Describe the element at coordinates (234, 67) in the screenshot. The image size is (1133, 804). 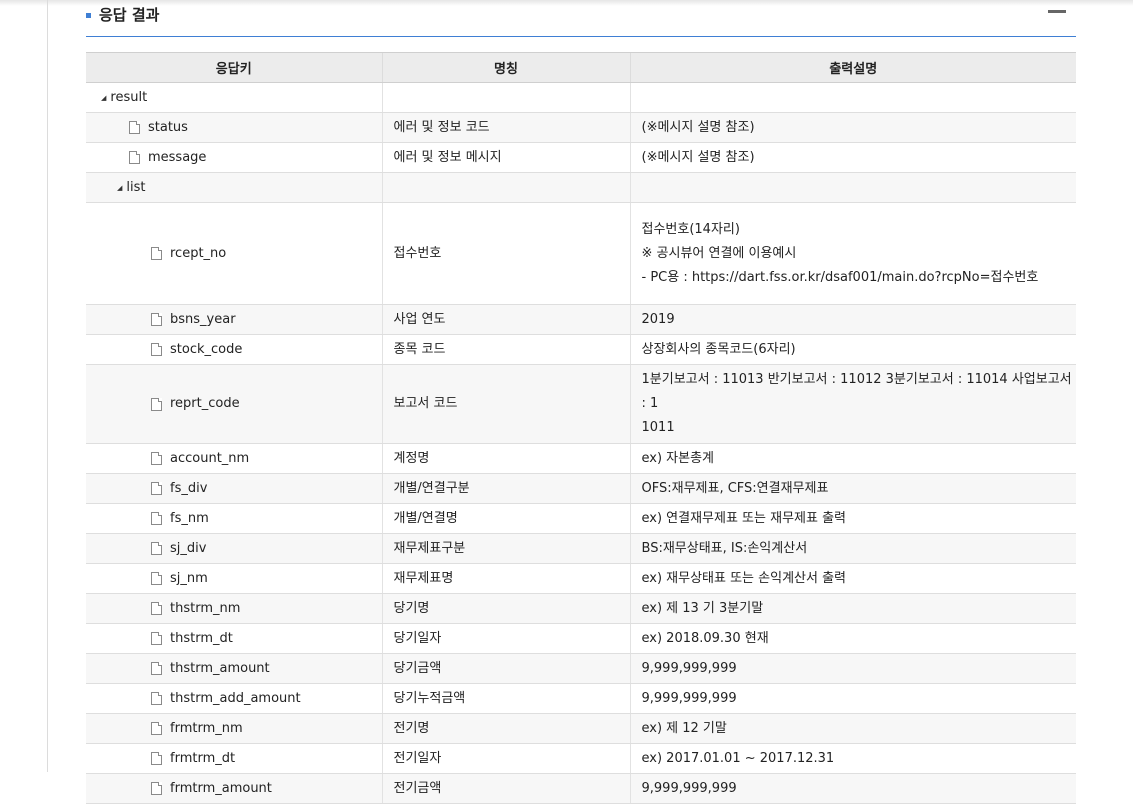
I see `column-header-key: 응답키` at that location.